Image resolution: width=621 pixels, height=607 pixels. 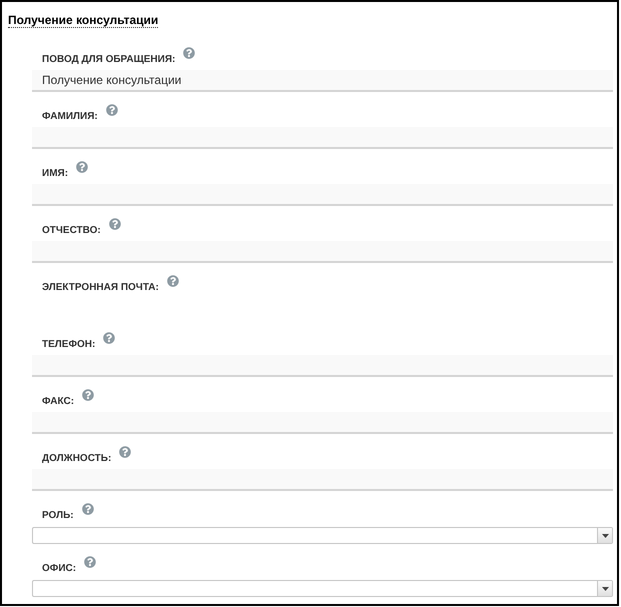 What do you see at coordinates (55, 174) in the screenshot?
I see `field-label: ИМЯ:` at bounding box center [55, 174].